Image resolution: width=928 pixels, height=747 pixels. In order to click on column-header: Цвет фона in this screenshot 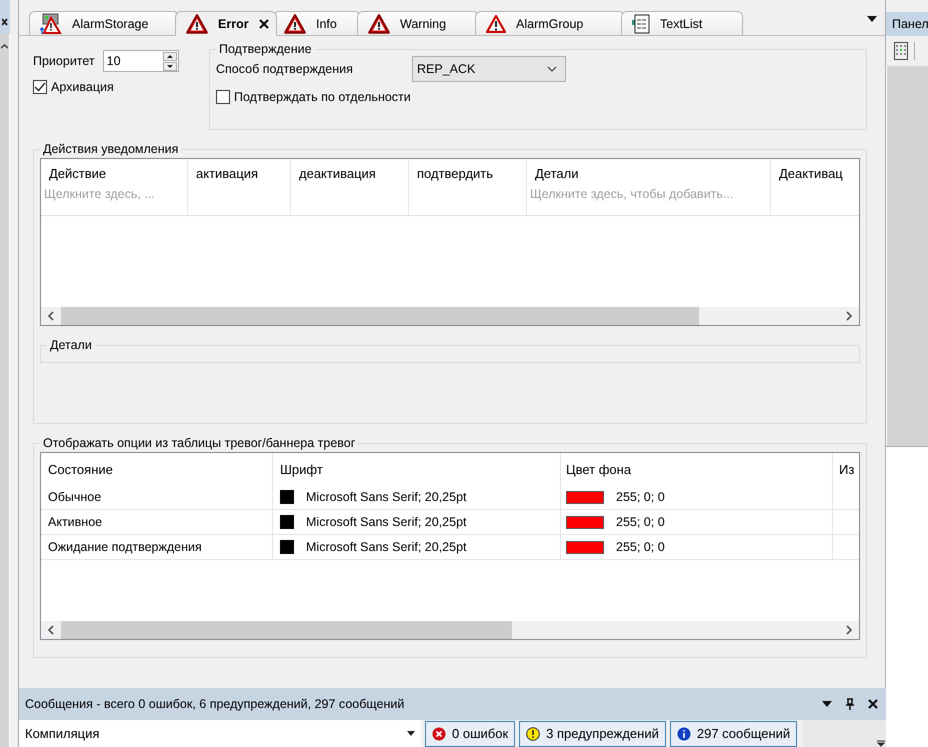, I will do `click(599, 469)`.